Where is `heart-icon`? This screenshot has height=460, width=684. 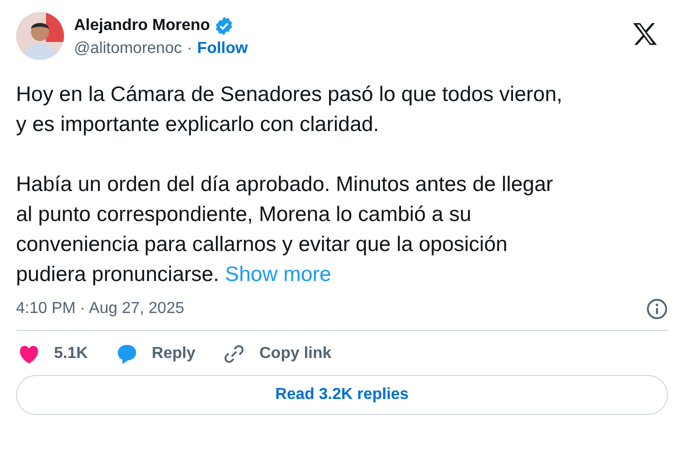
heart-icon is located at coordinates (29, 354).